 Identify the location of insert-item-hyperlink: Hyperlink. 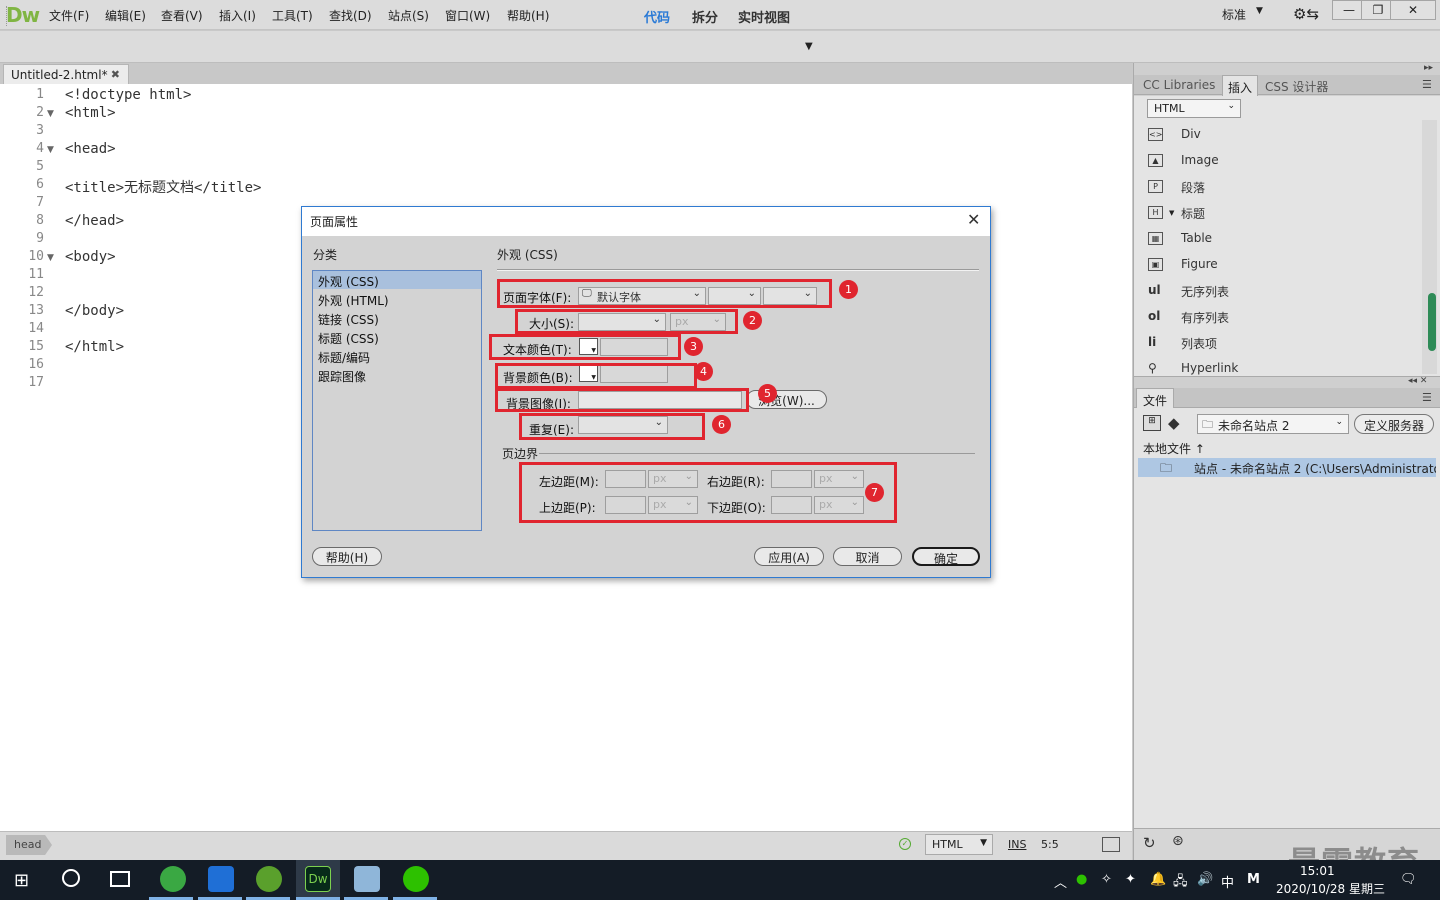
(1209, 368).